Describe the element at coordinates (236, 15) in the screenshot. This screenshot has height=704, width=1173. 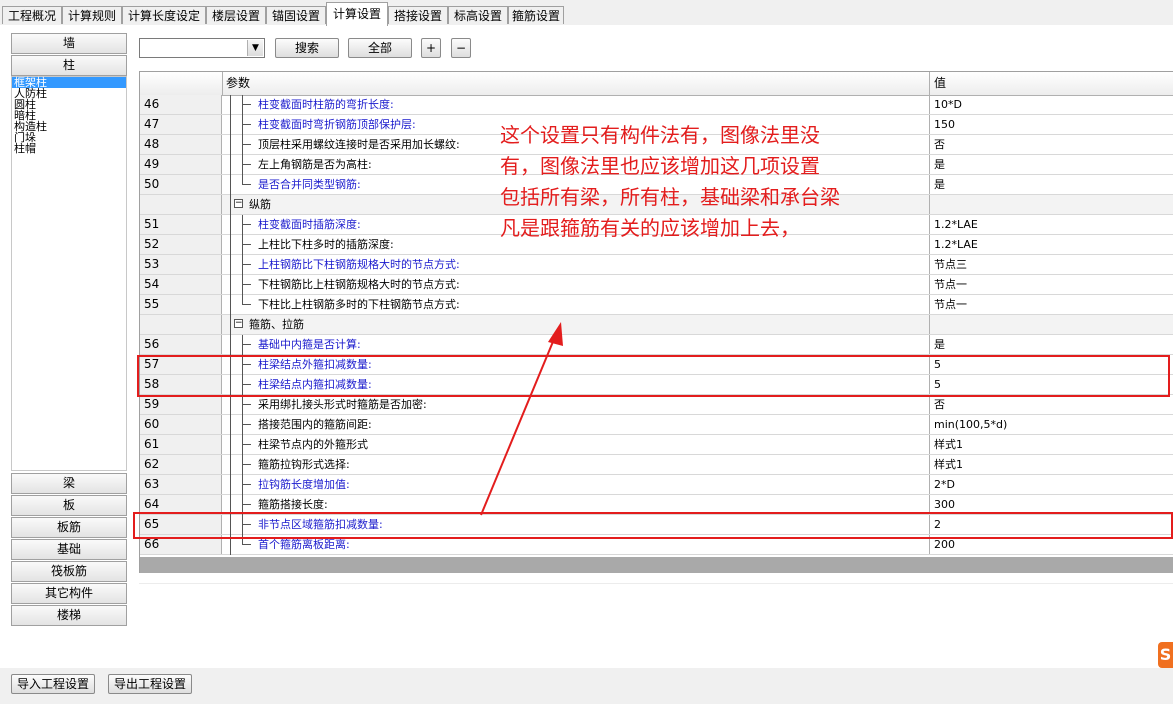
I see `tab-floor-settings: 楼层设置` at that location.